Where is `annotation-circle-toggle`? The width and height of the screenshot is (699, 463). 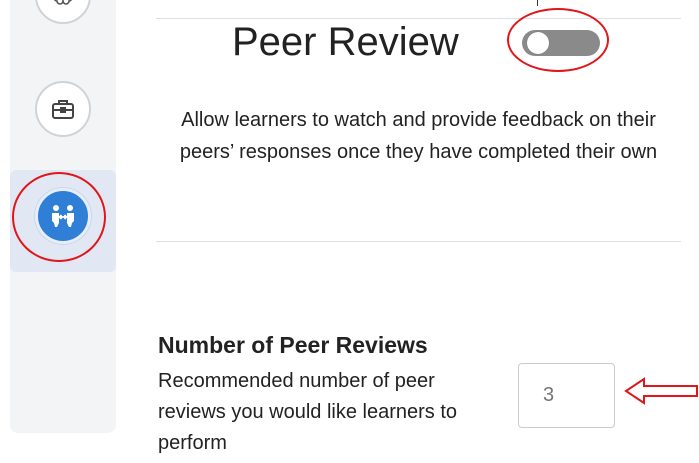 annotation-circle-toggle is located at coordinates (558, 40).